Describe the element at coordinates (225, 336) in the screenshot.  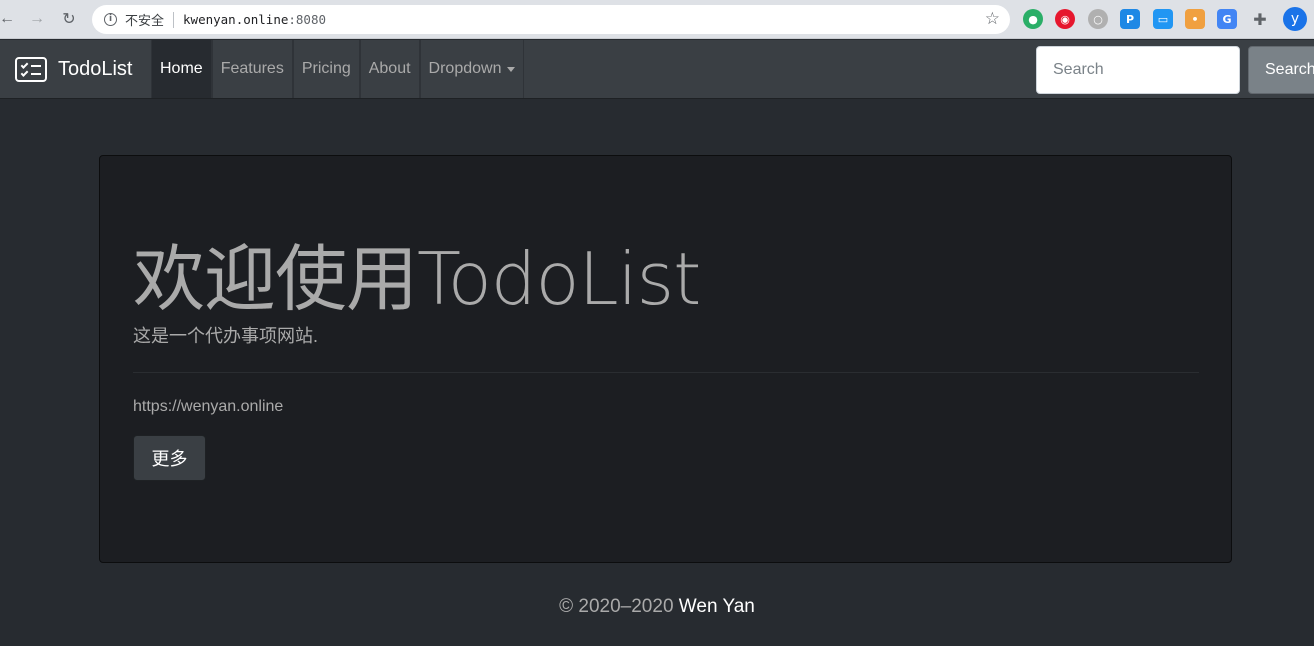
I see `lead-text: 这是一个代办事项网站.` at that location.